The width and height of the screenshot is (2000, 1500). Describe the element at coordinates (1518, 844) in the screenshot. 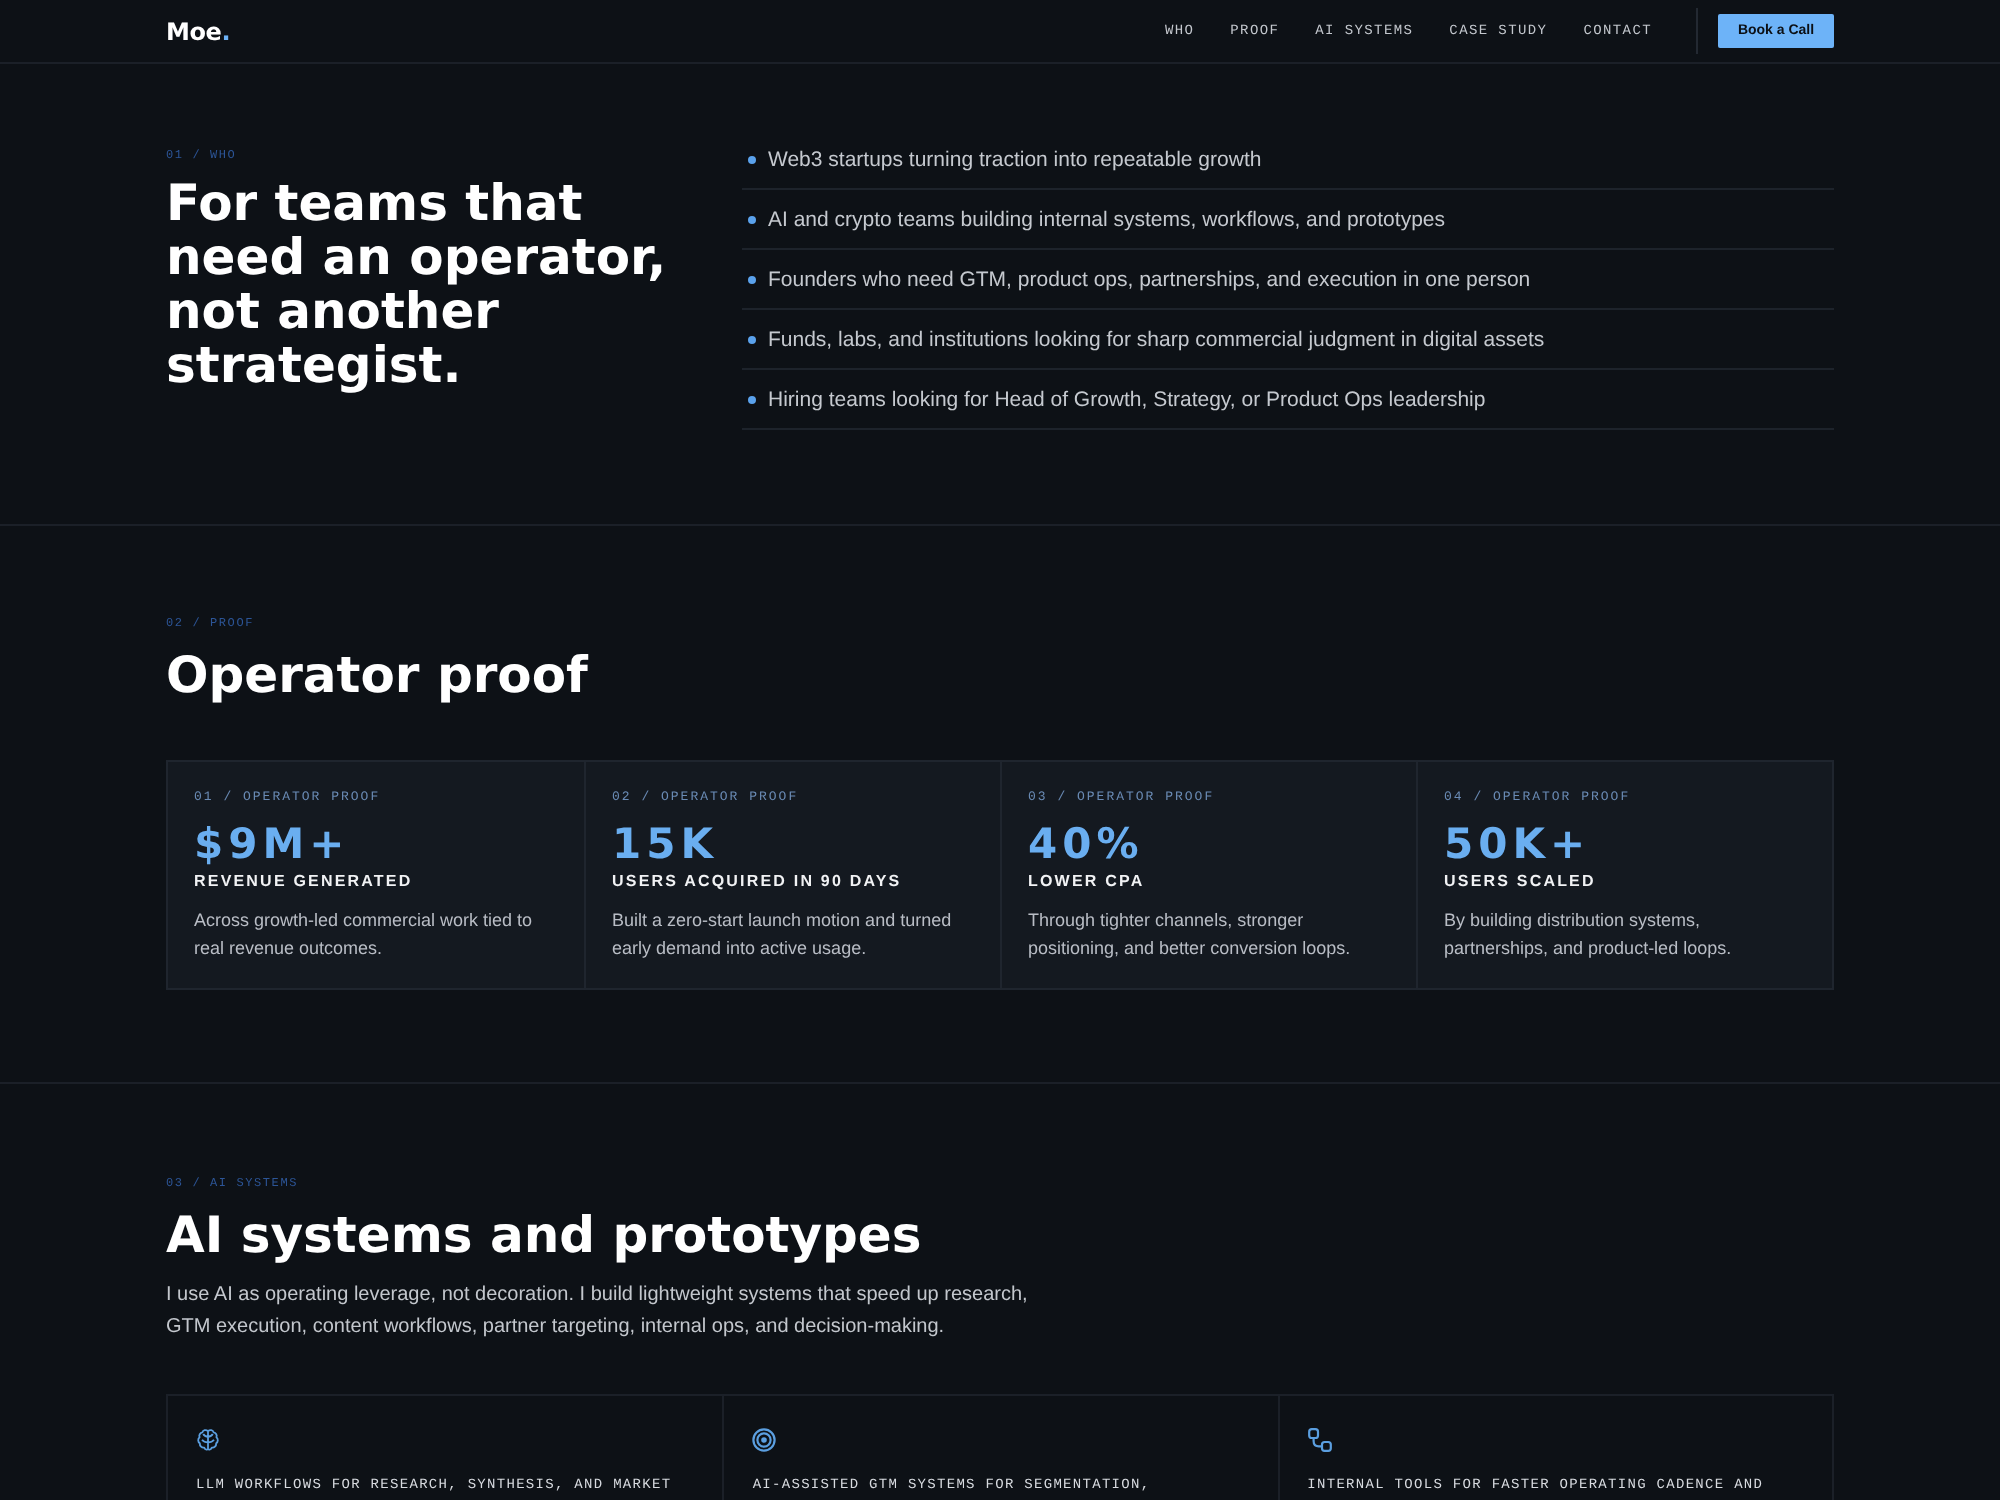

I see `metric-value: 50K+` at that location.